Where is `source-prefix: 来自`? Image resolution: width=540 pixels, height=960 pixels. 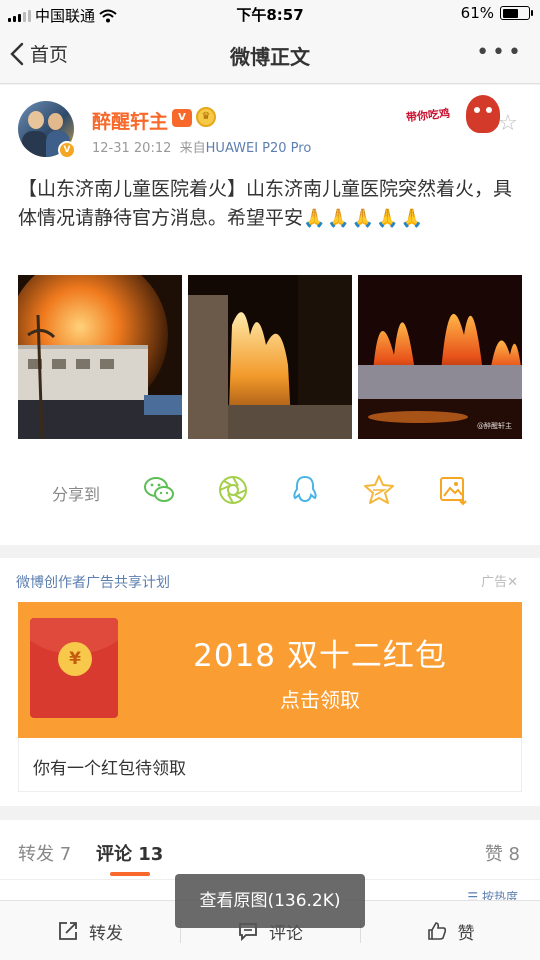
source-prefix: 来自 is located at coordinates (192, 148).